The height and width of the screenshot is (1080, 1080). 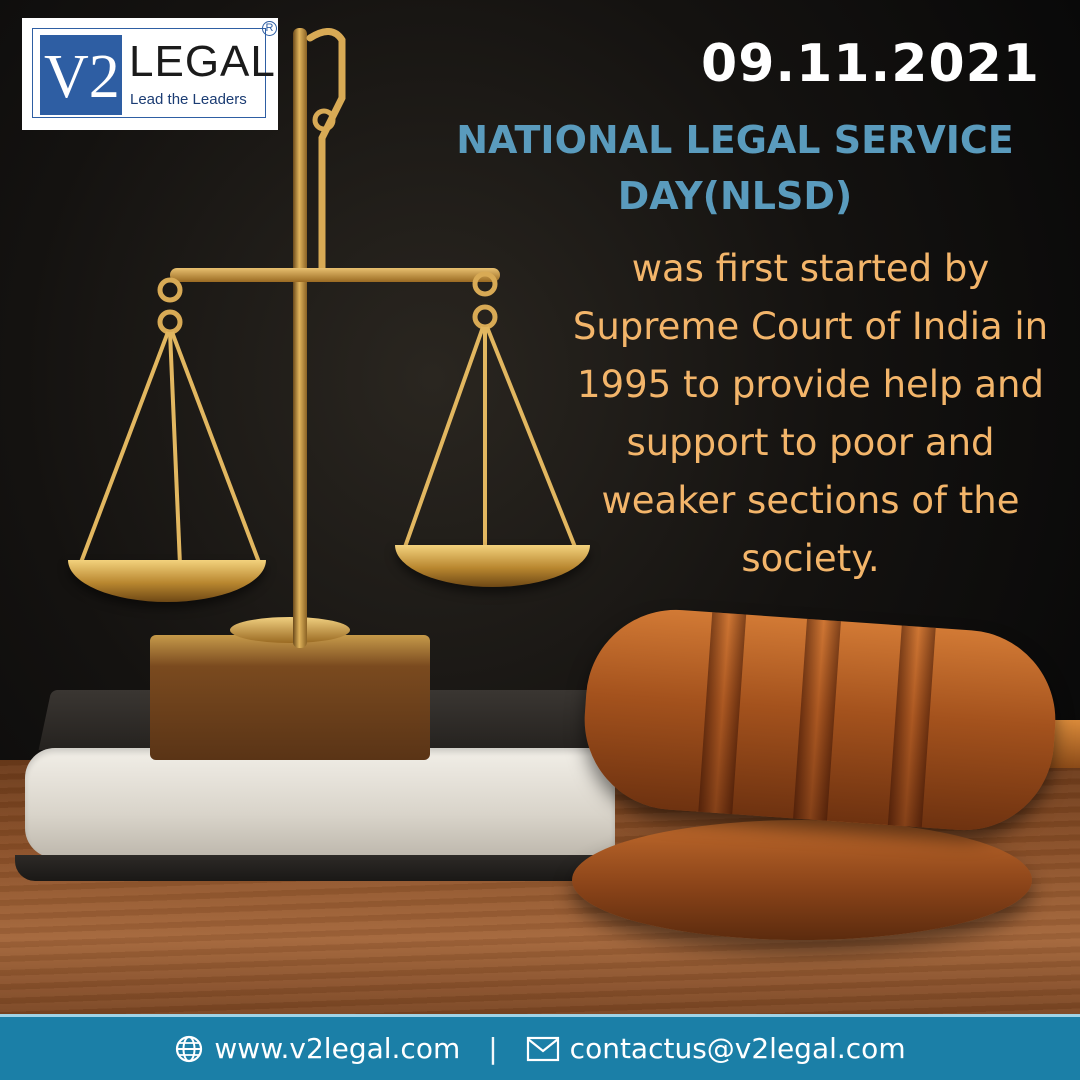 What do you see at coordinates (326, 150) in the screenshot?
I see `scale-top-ornament` at bounding box center [326, 150].